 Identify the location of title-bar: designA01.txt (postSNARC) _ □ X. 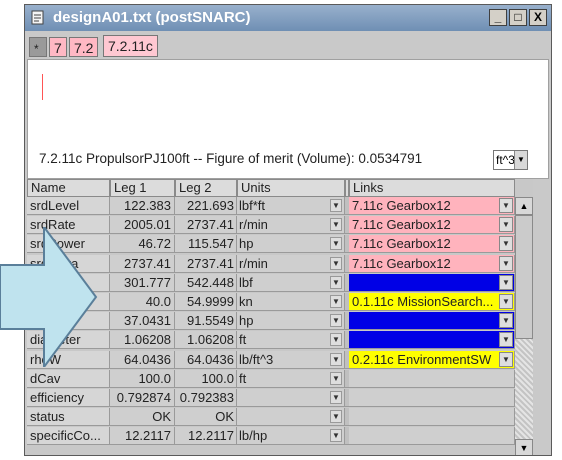
(288, 18).